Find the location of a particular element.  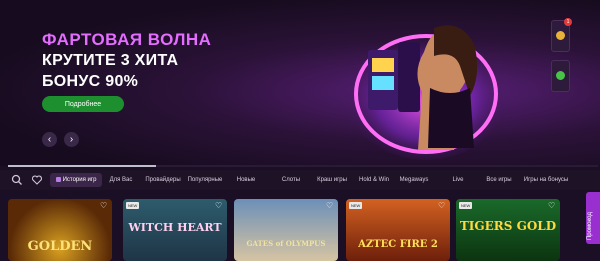

more-button: Подробнее is located at coordinates (83, 104).